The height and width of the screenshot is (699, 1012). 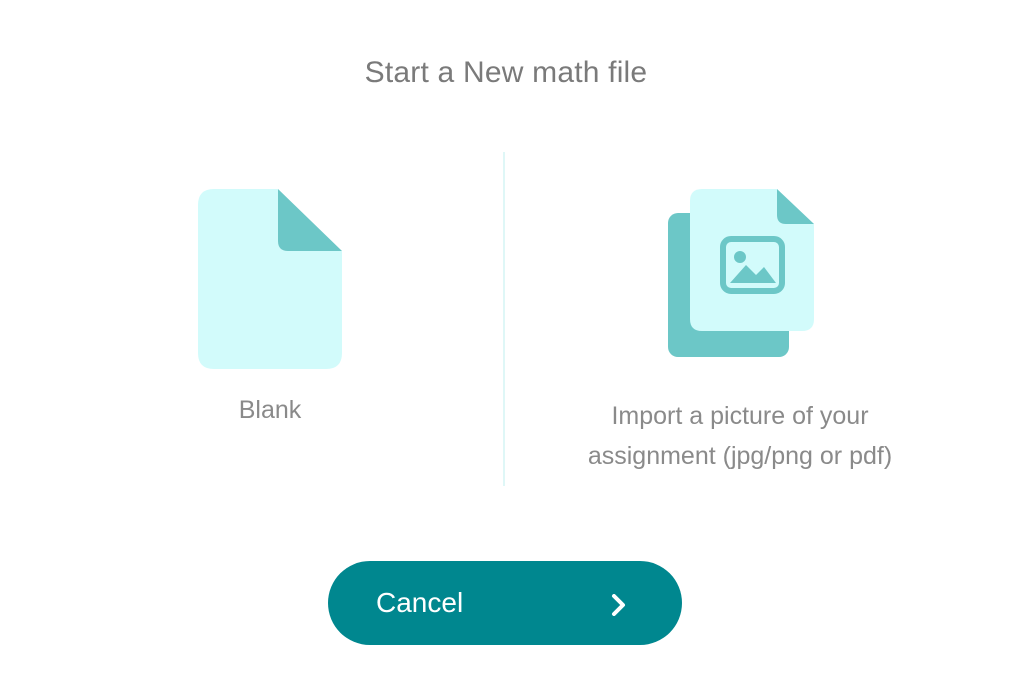 What do you see at coordinates (741, 273) in the screenshot?
I see `image-document-icon` at bounding box center [741, 273].